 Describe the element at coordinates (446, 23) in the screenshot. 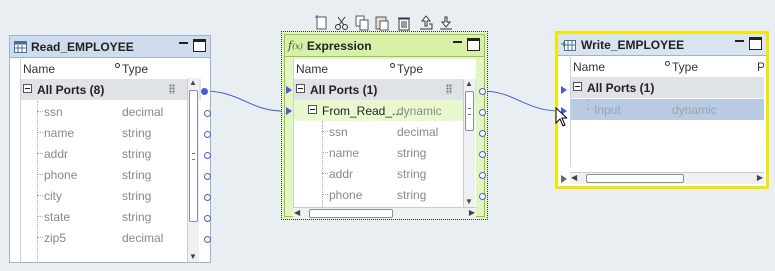

I see `move-down-icon` at that location.